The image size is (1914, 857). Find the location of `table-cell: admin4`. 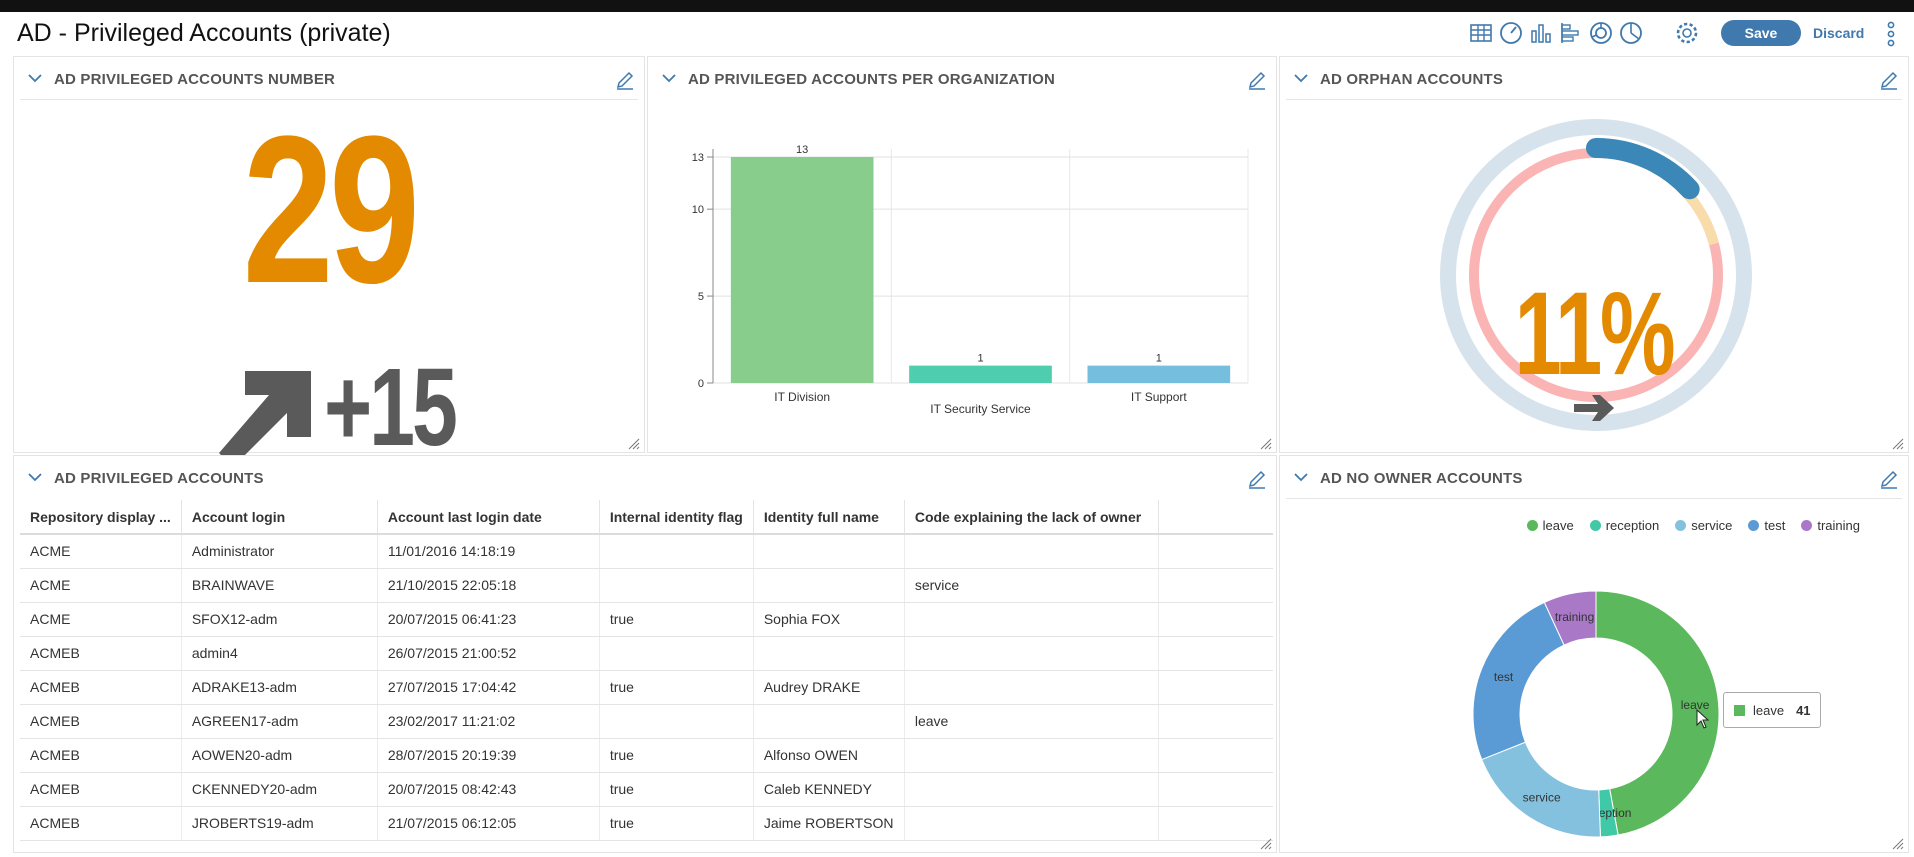

table-cell: admin4 is located at coordinates (279, 653).